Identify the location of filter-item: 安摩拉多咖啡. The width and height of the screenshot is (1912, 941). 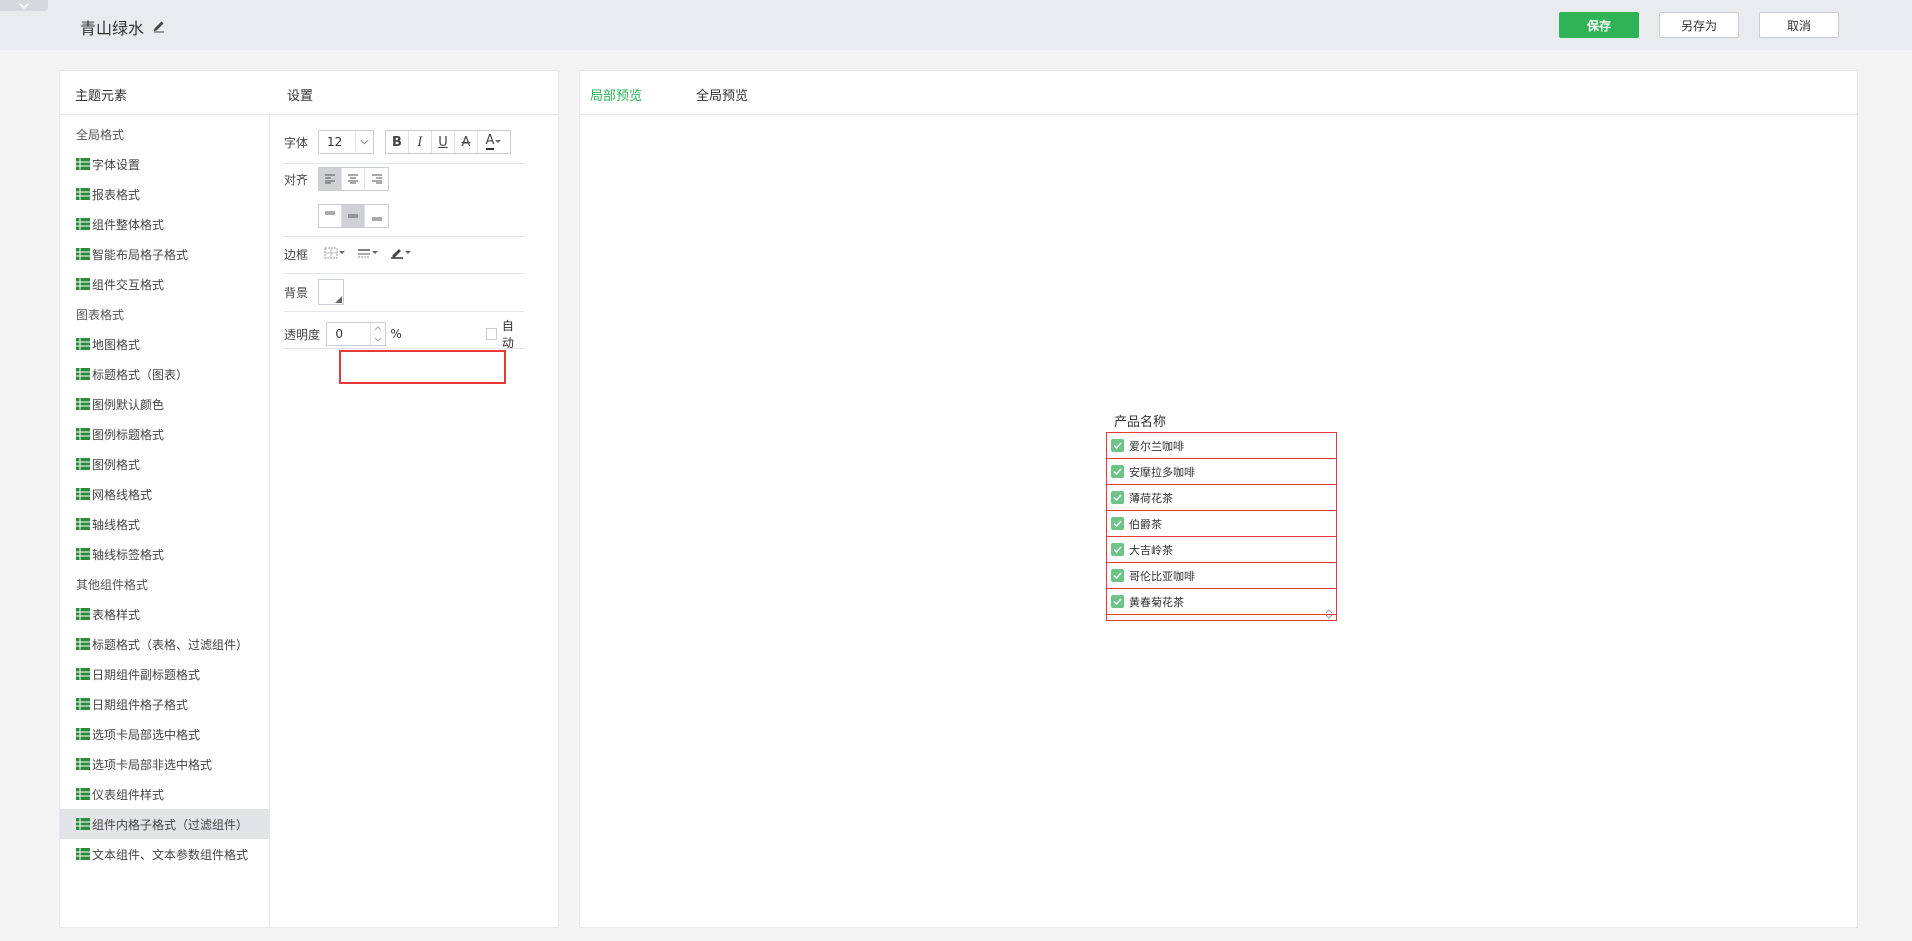
(1221, 472).